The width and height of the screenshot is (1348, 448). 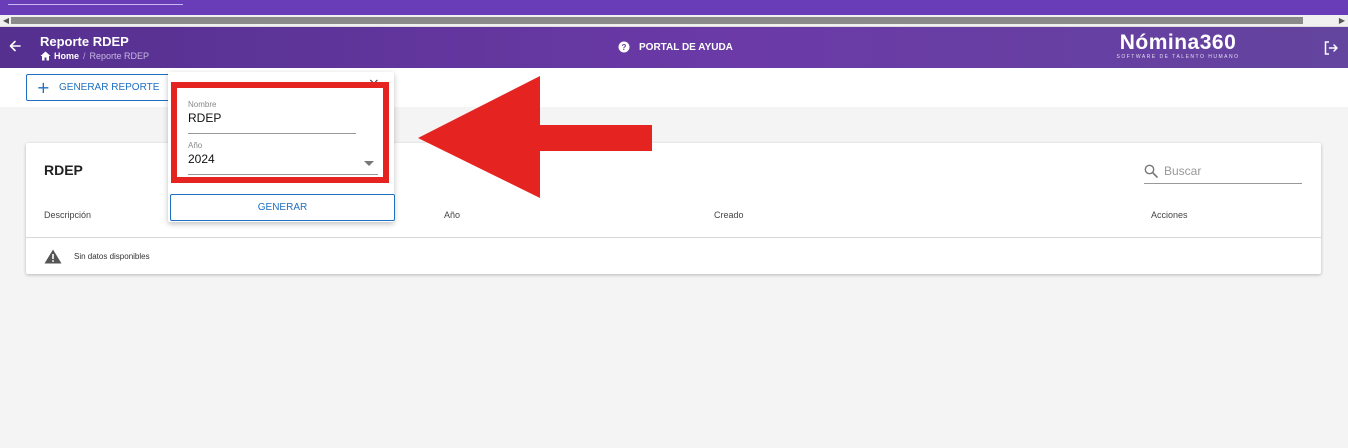 I want to click on scroll-left-icon: ◀, so click(x=6, y=21).